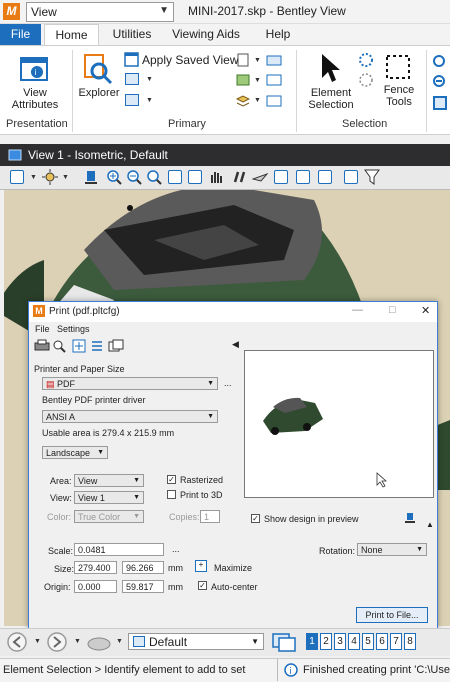 The height and width of the screenshot is (682, 450). What do you see at coordinates (119, 549) in the screenshot?
I see `scale-input: 0.0481` at bounding box center [119, 549].